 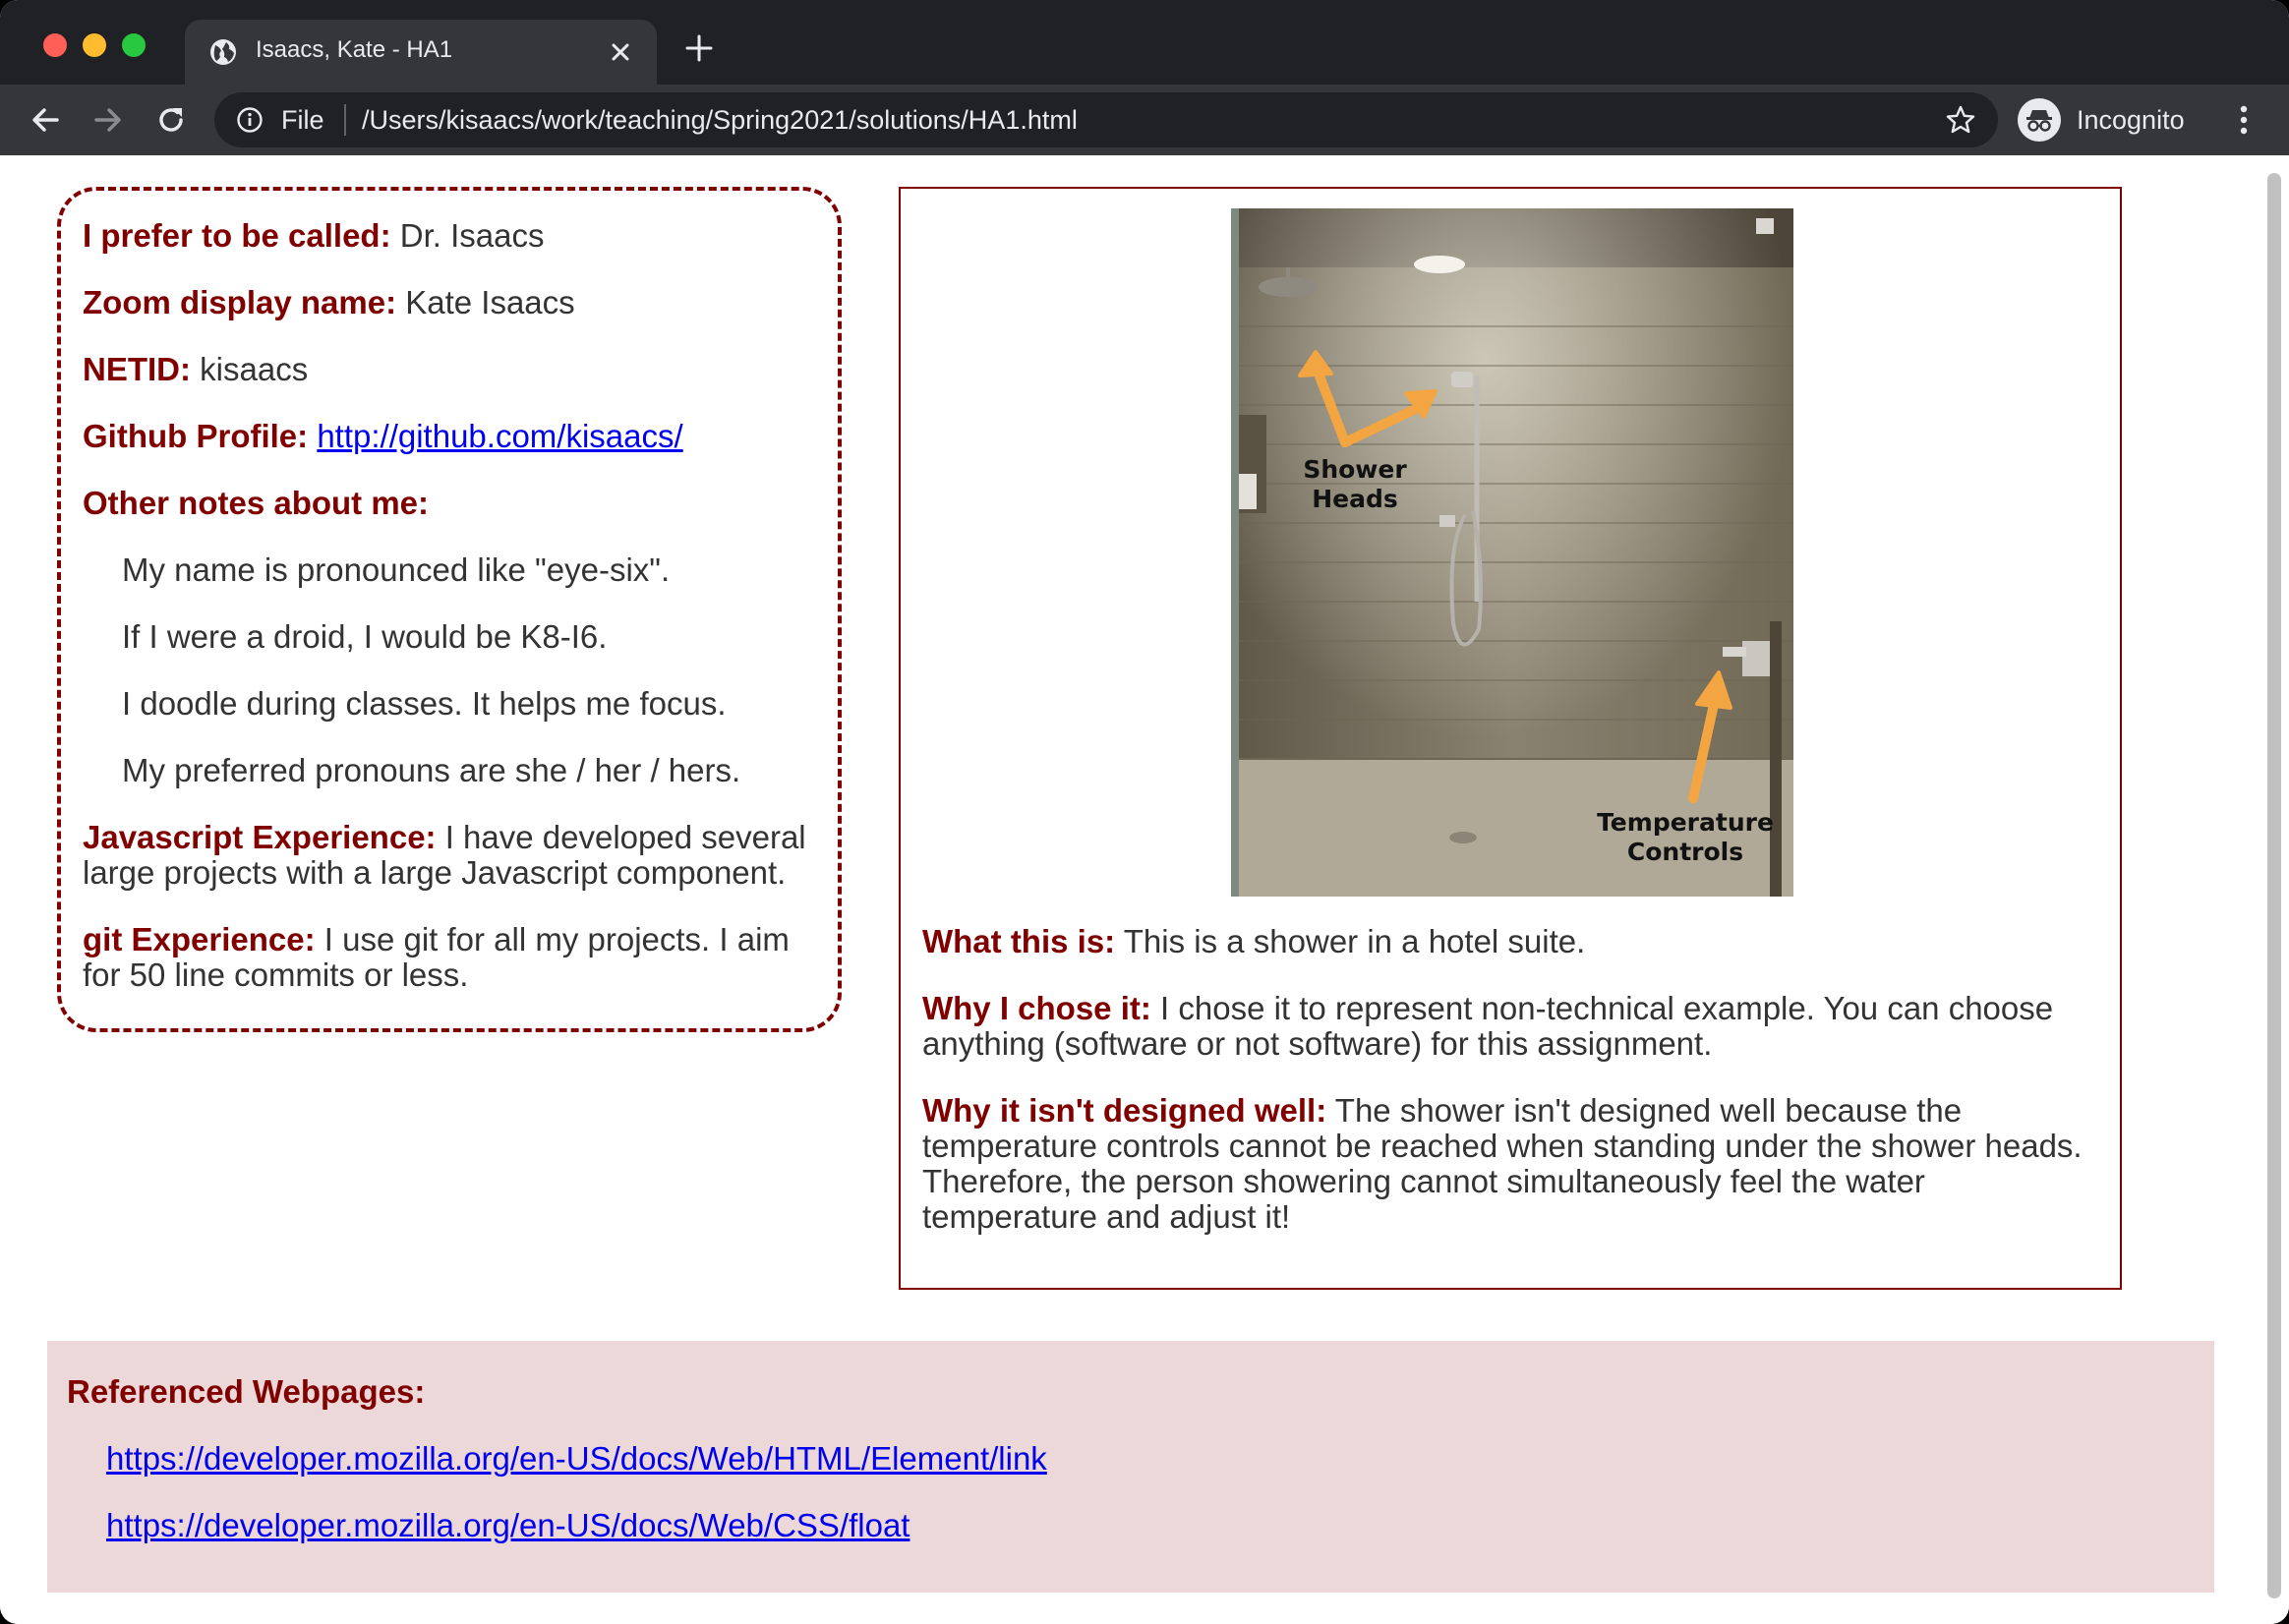 What do you see at coordinates (620, 52) in the screenshot?
I see `close-tab-icon` at bounding box center [620, 52].